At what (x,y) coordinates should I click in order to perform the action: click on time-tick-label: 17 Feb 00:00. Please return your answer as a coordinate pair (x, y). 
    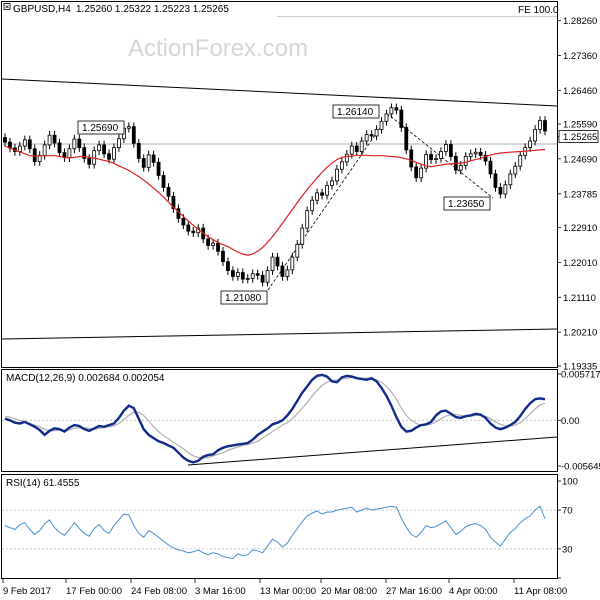
    Looking at the image, I should click on (94, 591).